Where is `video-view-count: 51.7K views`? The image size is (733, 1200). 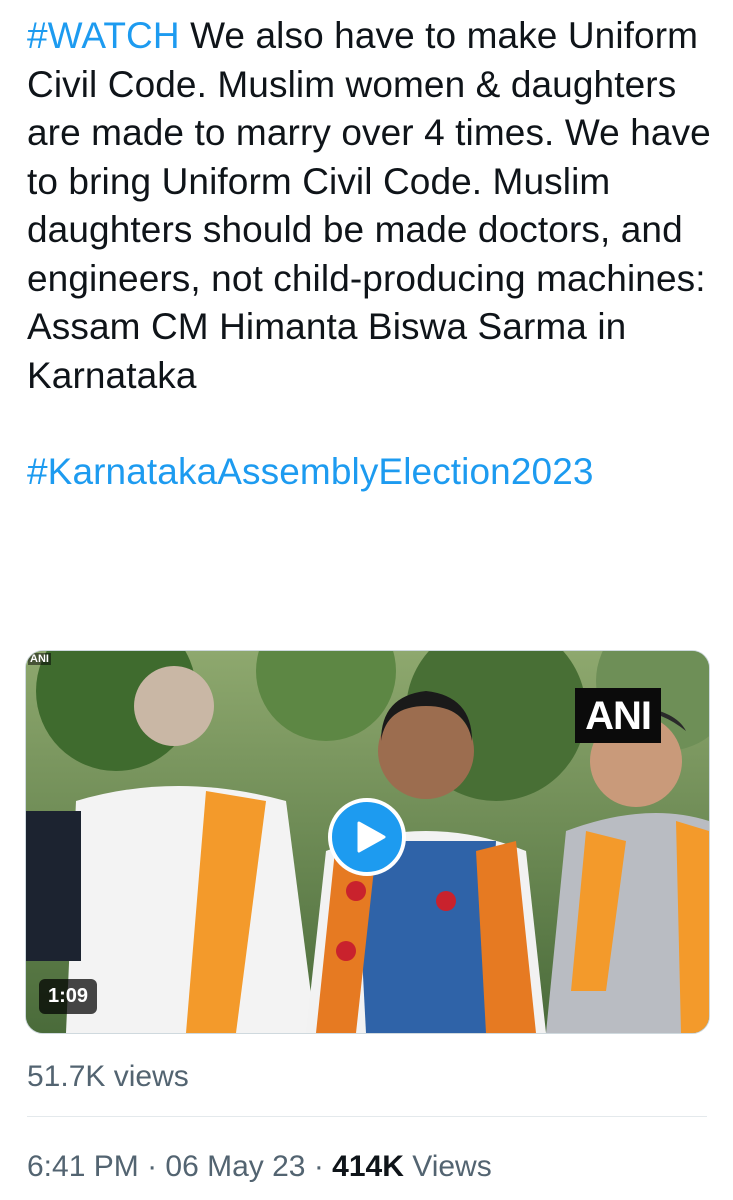 video-view-count: 51.7K views is located at coordinates (108, 1076).